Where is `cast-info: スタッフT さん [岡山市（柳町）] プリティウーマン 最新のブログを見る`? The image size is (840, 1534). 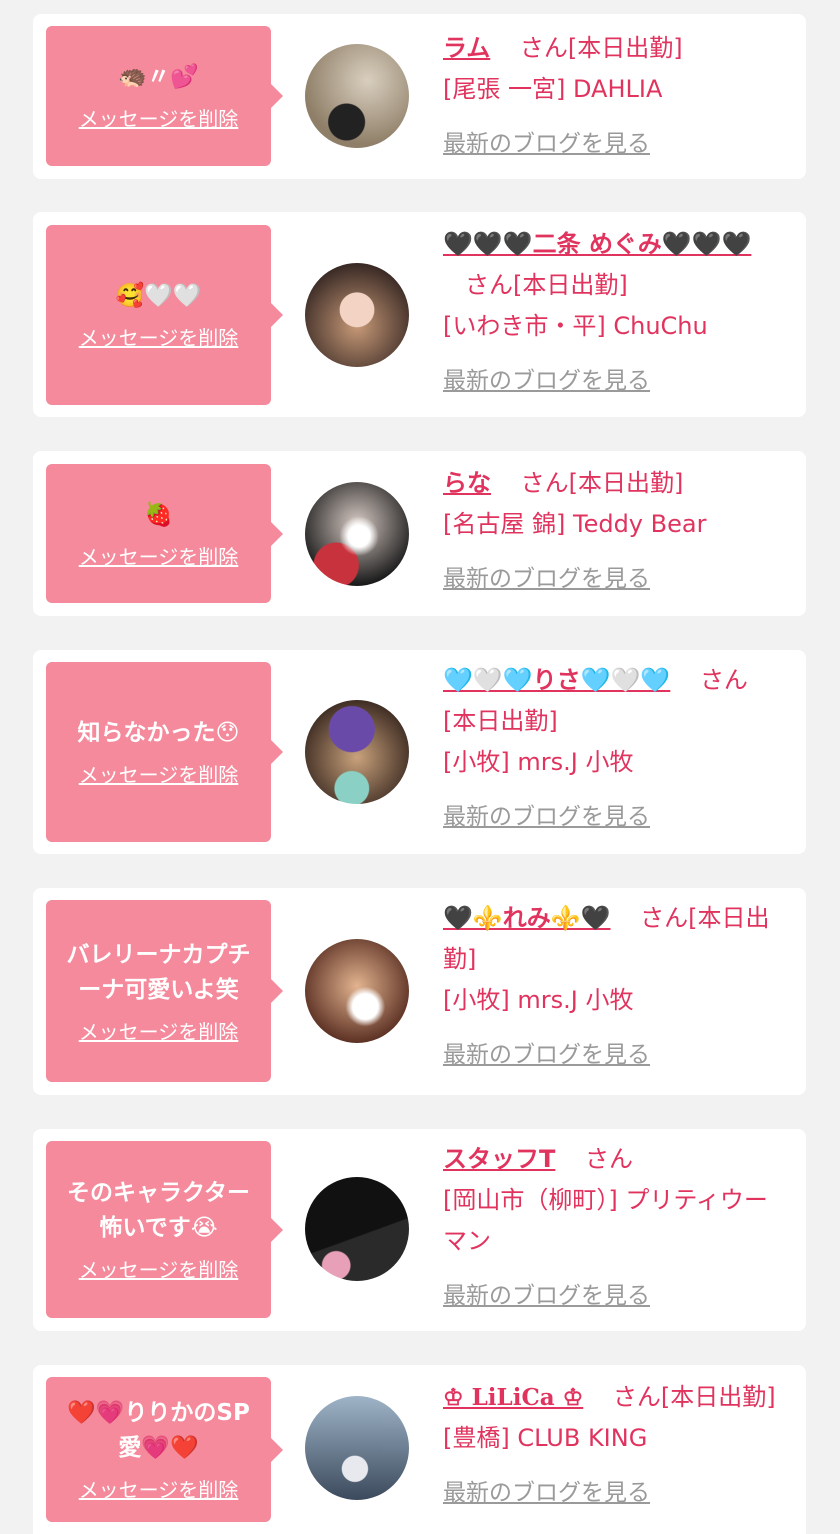 cast-info: スタッフT さん [岡山市（柳町）] プリティウーマン 最新のブログを見る is located at coordinates (617, 1228).